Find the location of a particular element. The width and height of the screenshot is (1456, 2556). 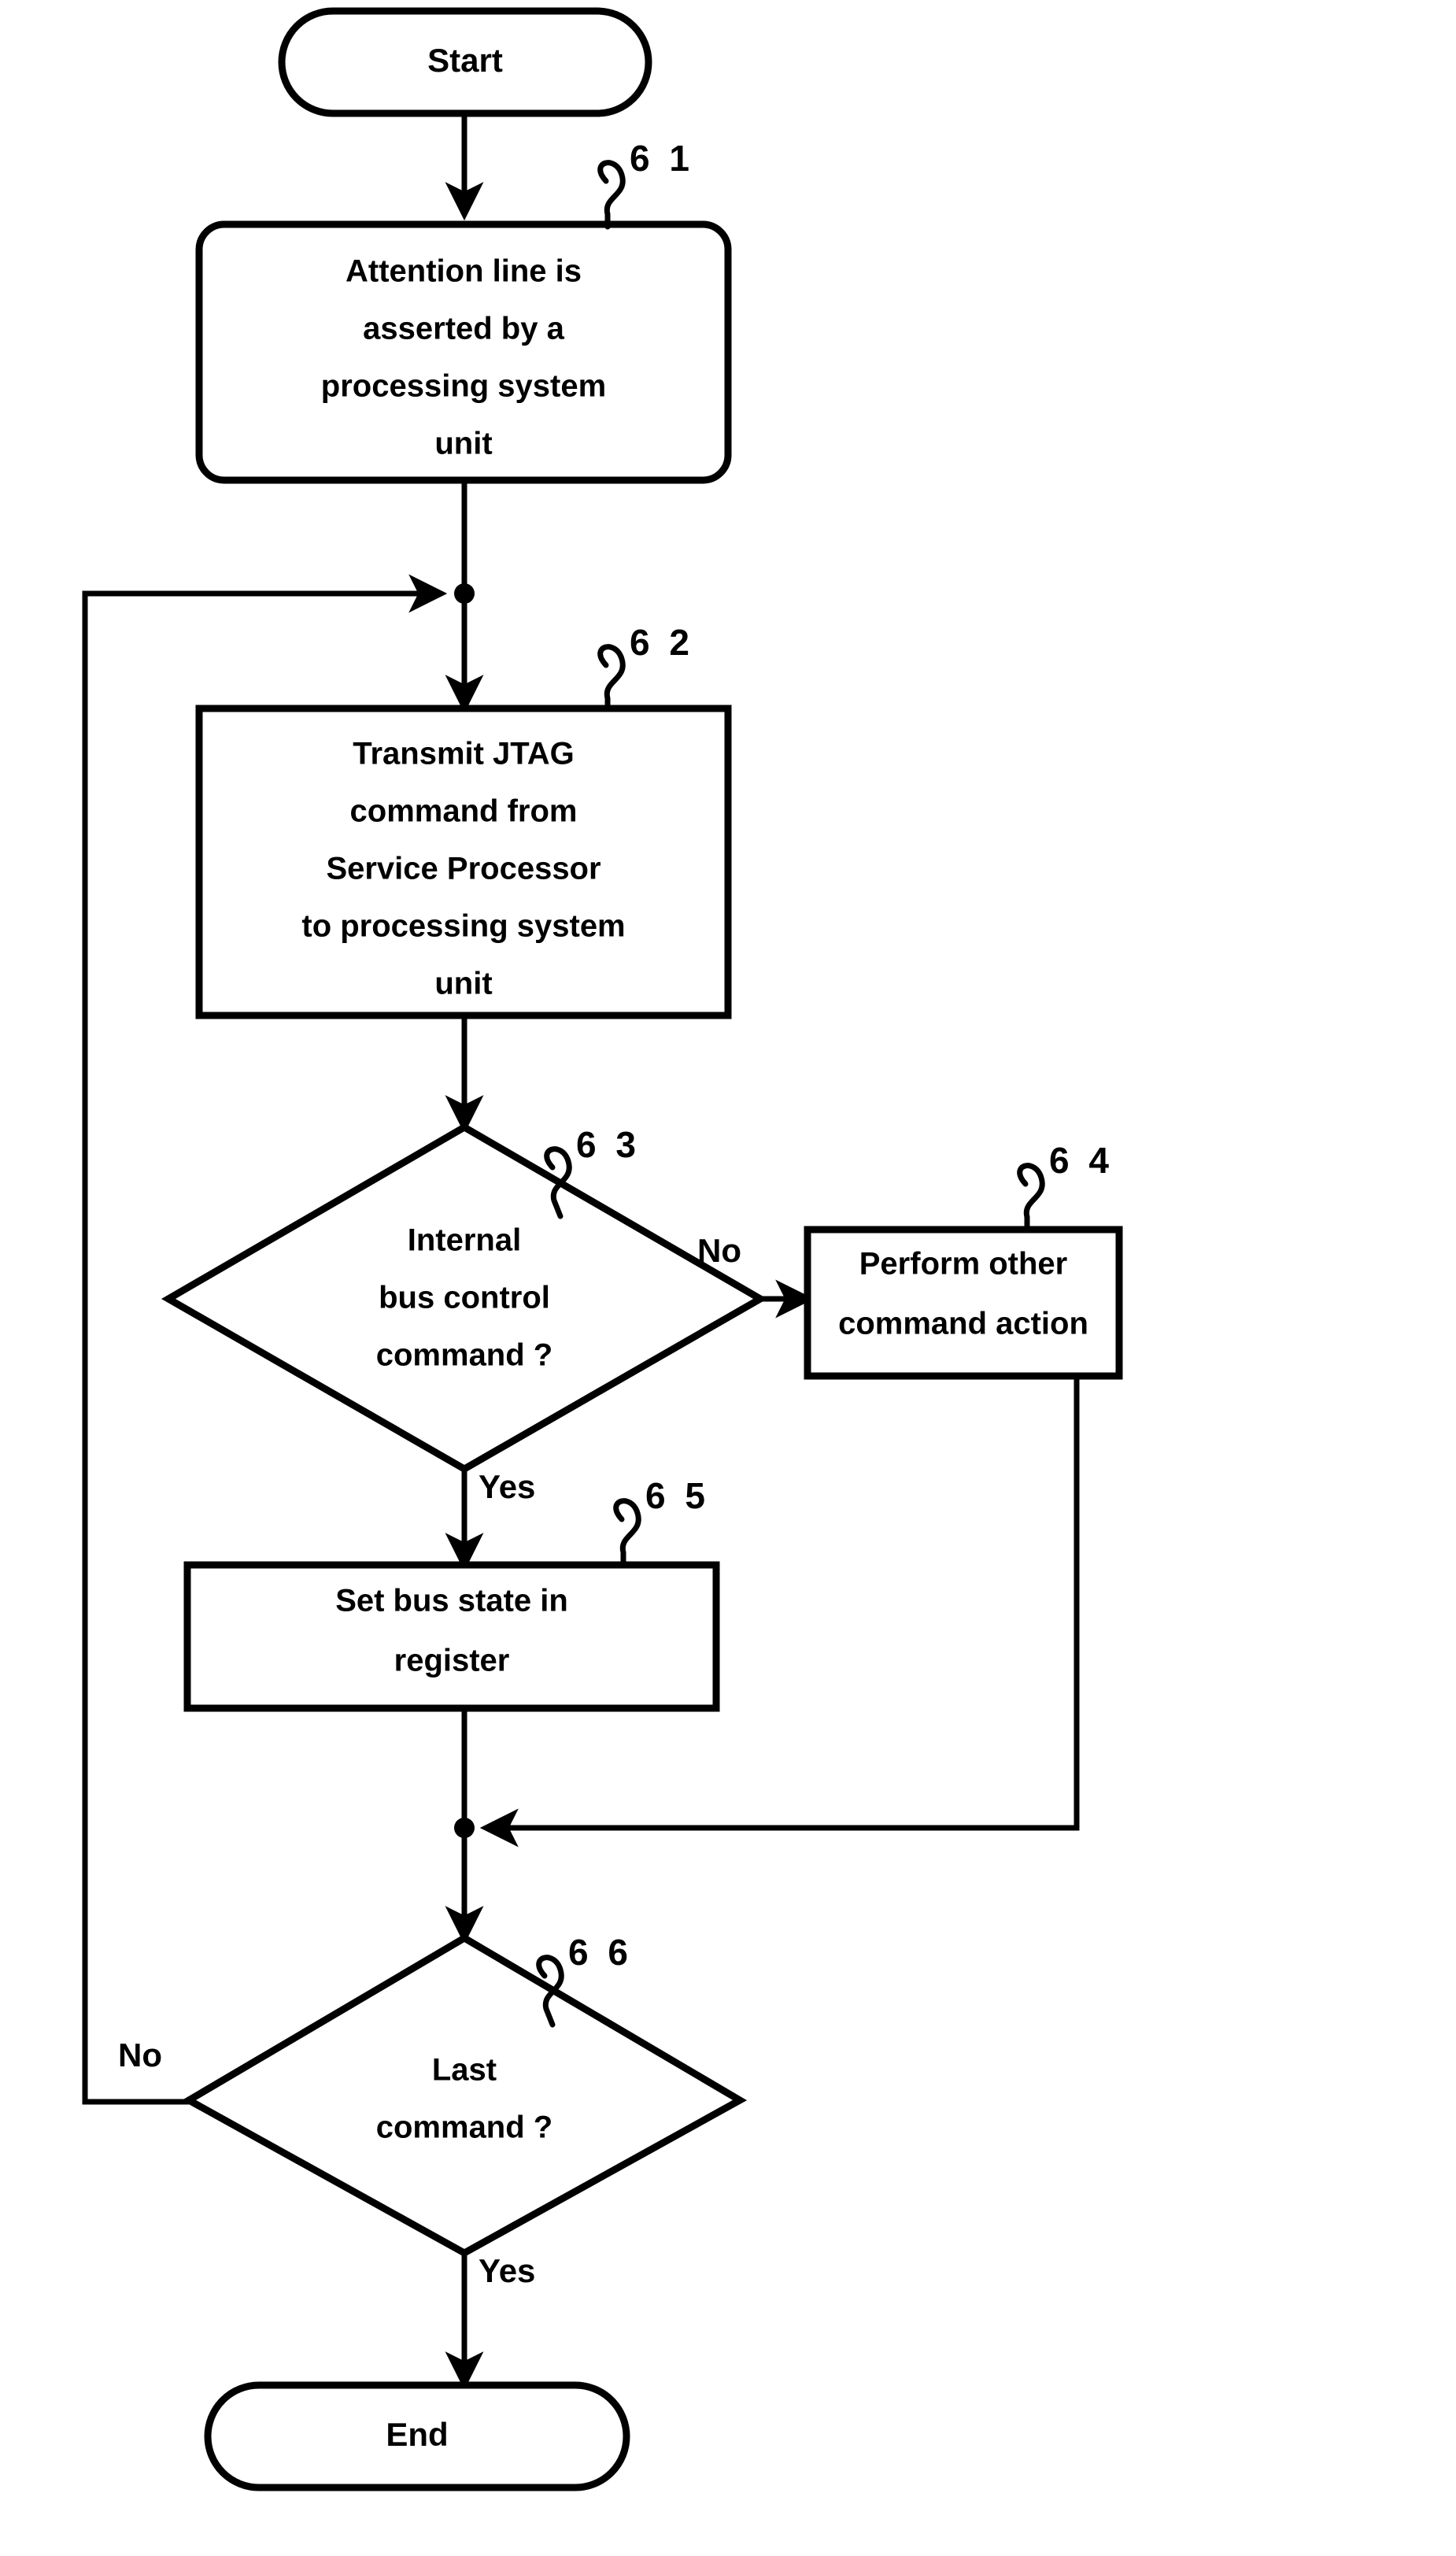

node-61-line-2: asserted by a is located at coordinates (463, 329).